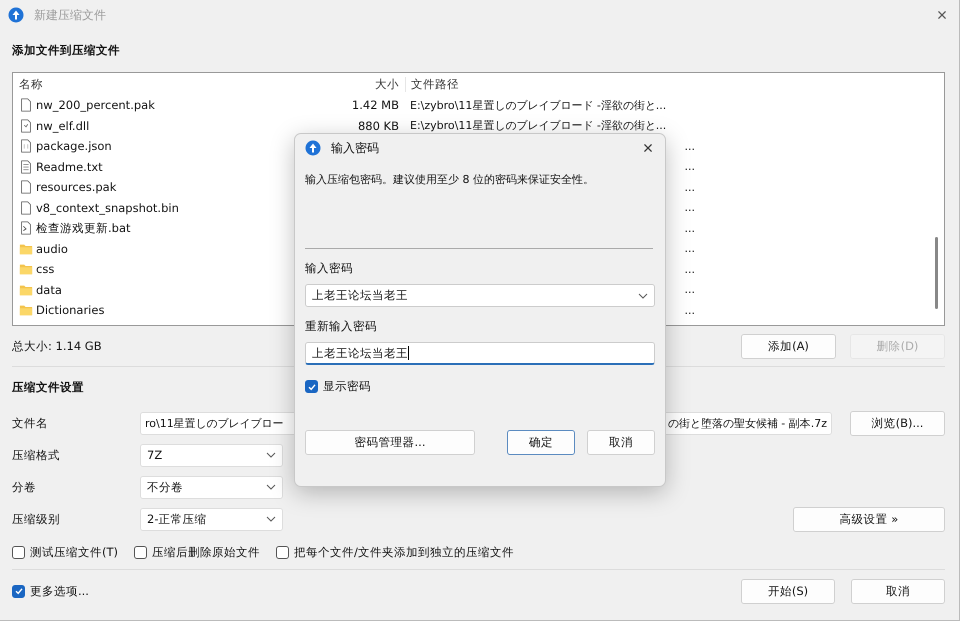  Describe the element at coordinates (63, 125) in the screenshot. I see `file-name: nw_elf.dll` at that location.